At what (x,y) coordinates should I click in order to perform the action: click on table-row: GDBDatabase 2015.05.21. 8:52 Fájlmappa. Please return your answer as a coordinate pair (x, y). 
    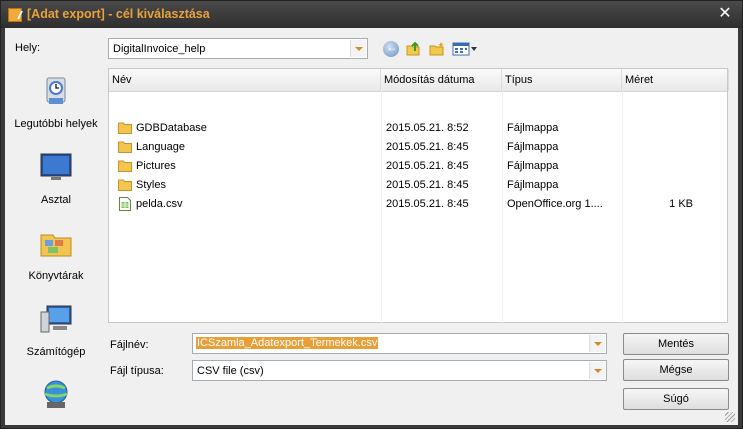
    Looking at the image, I should click on (418, 128).